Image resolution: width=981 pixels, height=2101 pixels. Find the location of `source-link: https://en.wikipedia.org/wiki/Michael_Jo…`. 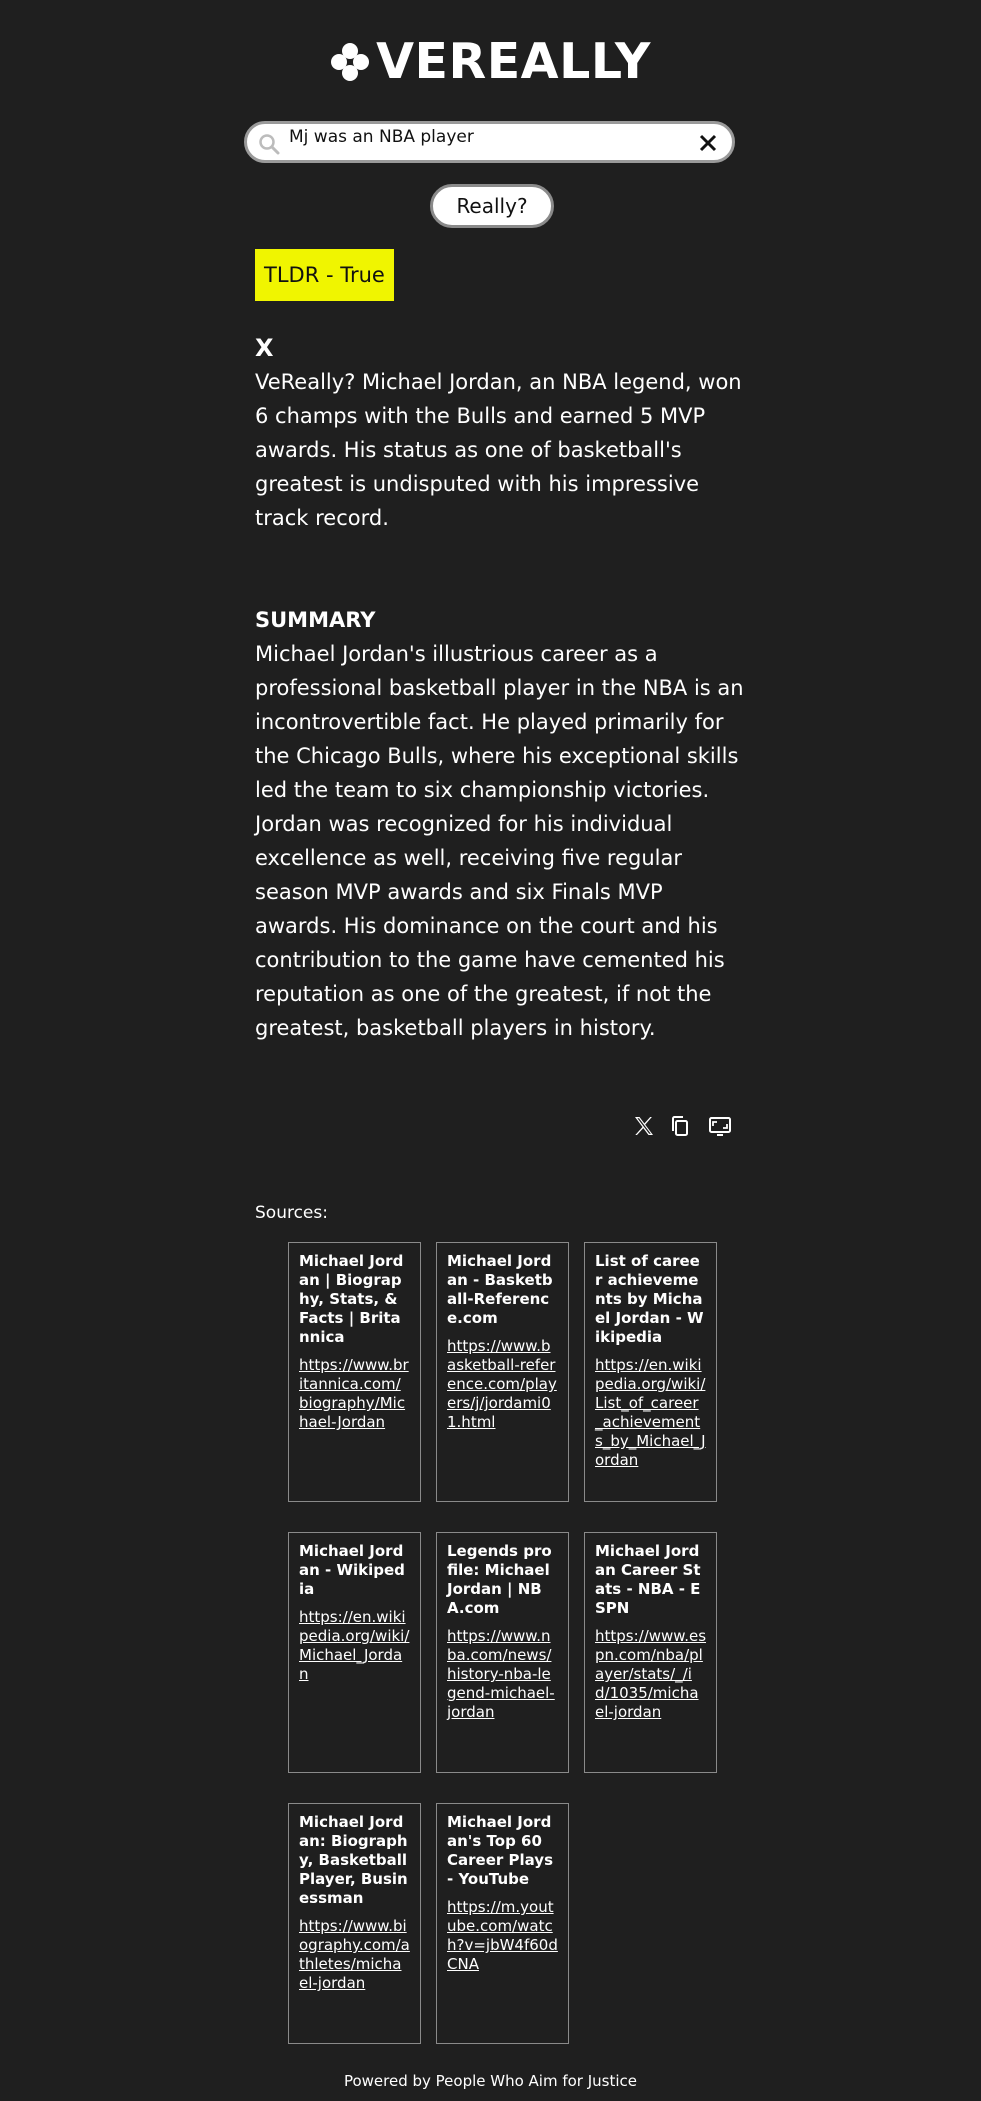

source-link: https://en.wikipedia.org/wiki/Michael_Jo… is located at coordinates (354, 1646).